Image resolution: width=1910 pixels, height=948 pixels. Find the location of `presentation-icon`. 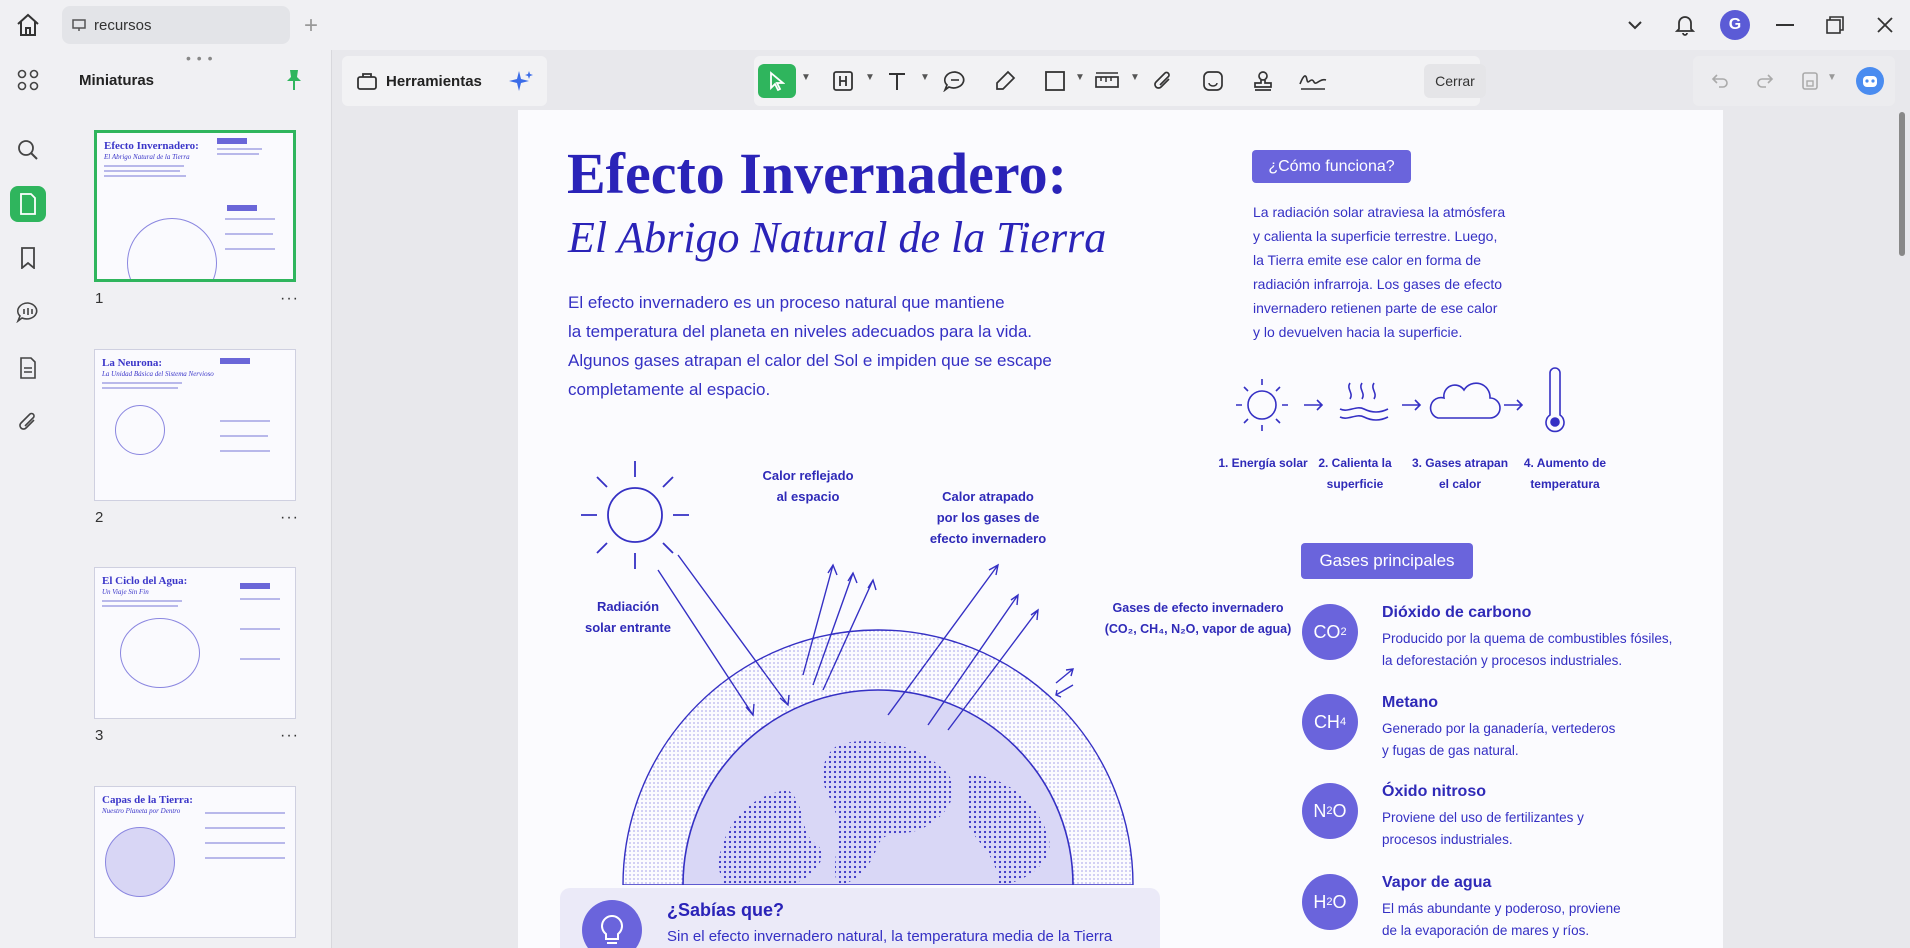

presentation-icon is located at coordinates (79, 25).